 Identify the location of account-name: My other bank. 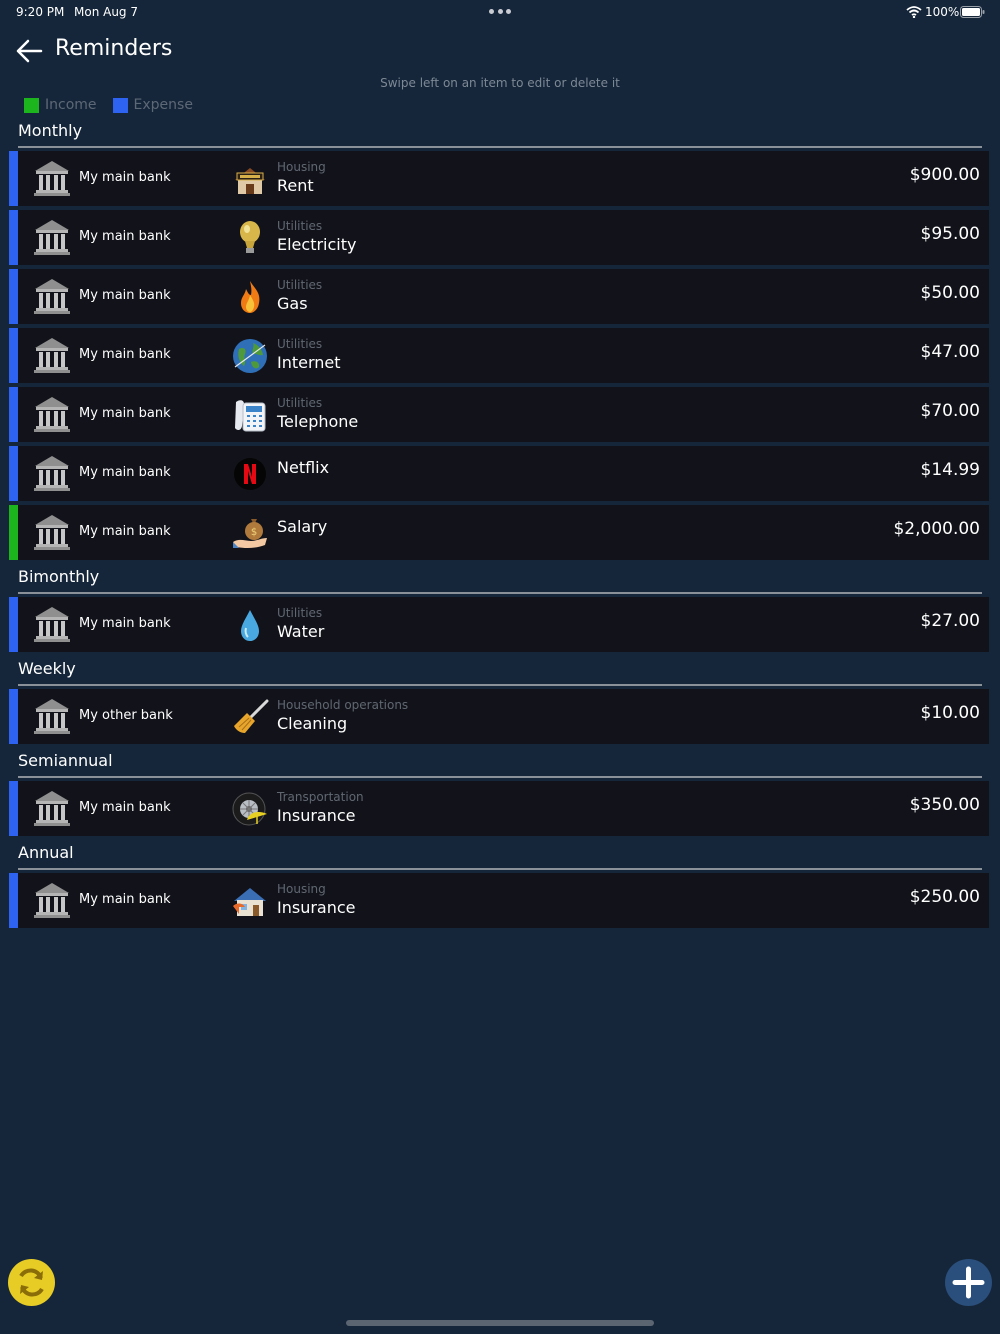
(126, 715).